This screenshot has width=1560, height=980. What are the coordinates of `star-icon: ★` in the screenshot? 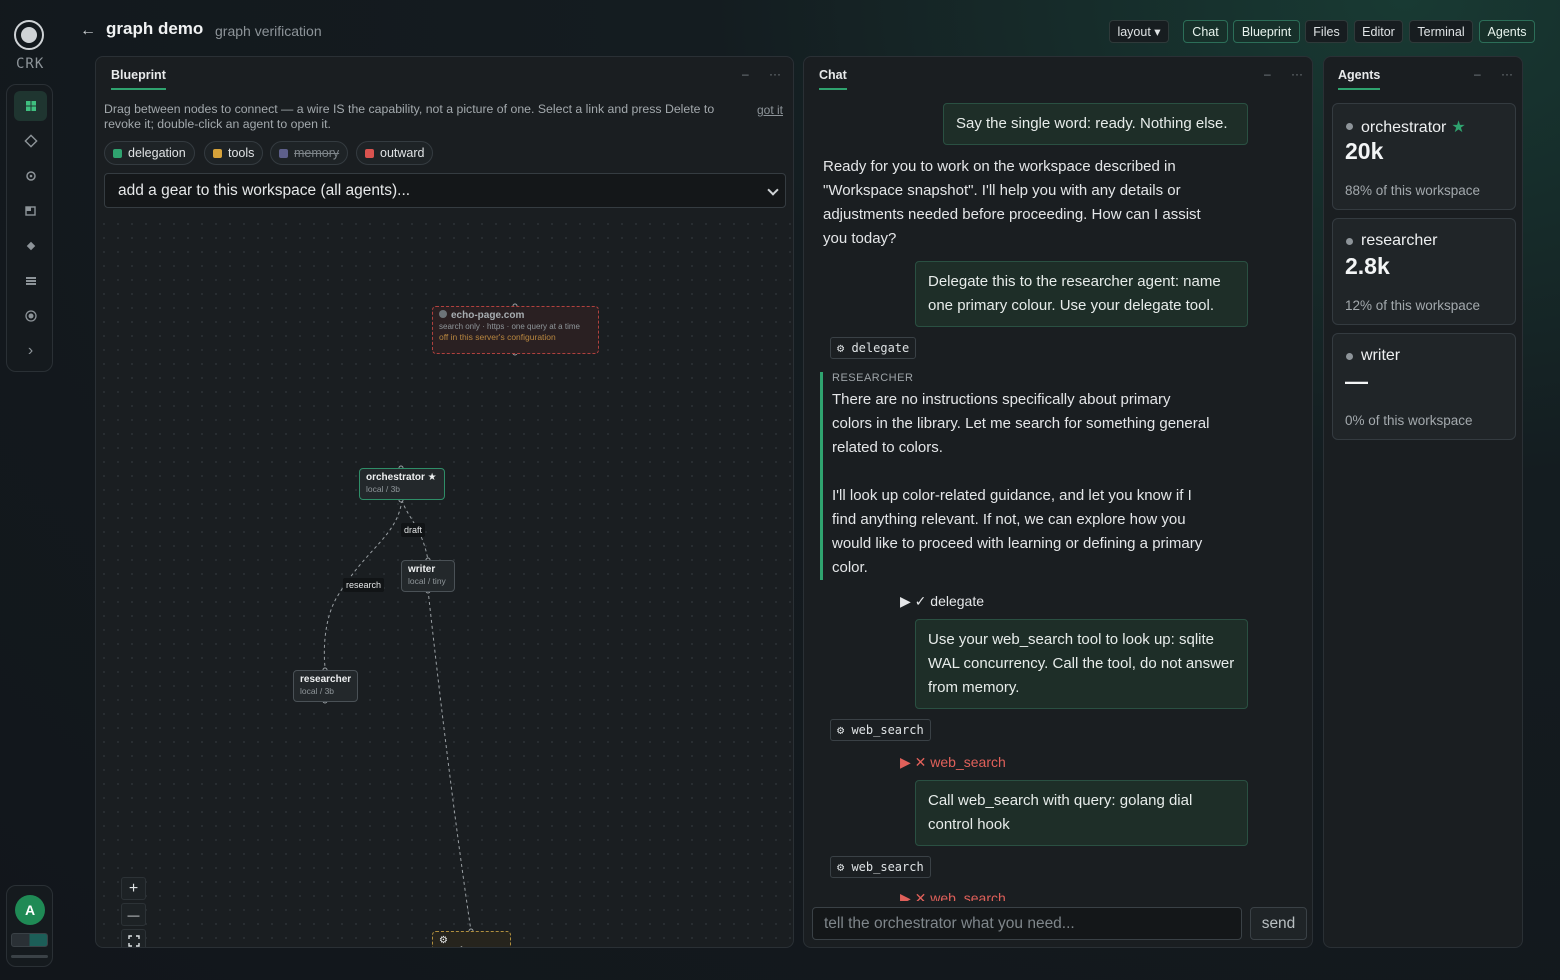 It's located at (1458, 127).